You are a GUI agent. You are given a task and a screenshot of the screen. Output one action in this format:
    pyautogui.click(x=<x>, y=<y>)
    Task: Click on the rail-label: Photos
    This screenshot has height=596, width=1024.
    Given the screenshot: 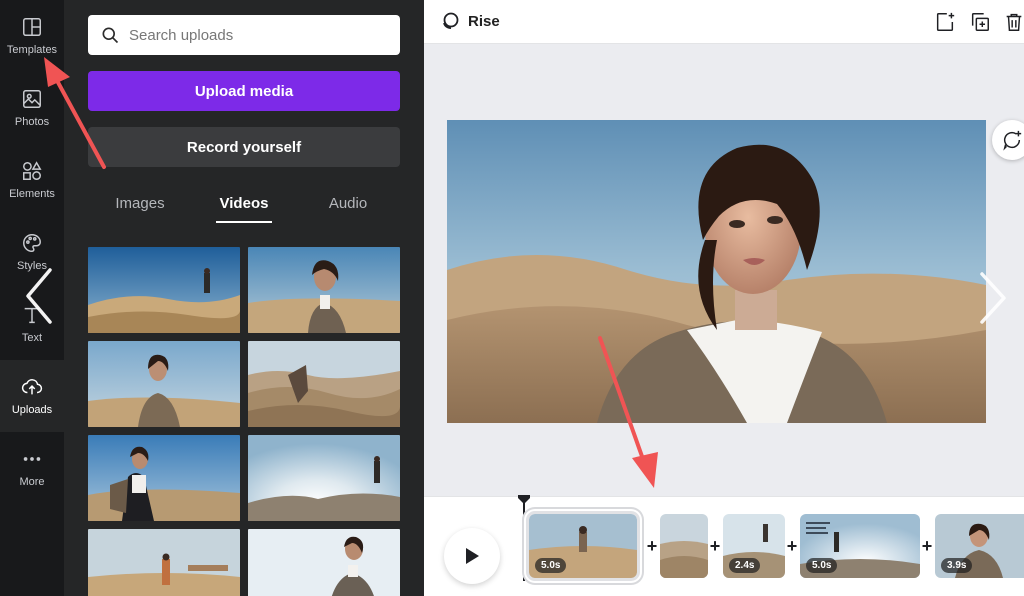 What is the action you would take?
    pyautogui.click(x=32, y=122)
    